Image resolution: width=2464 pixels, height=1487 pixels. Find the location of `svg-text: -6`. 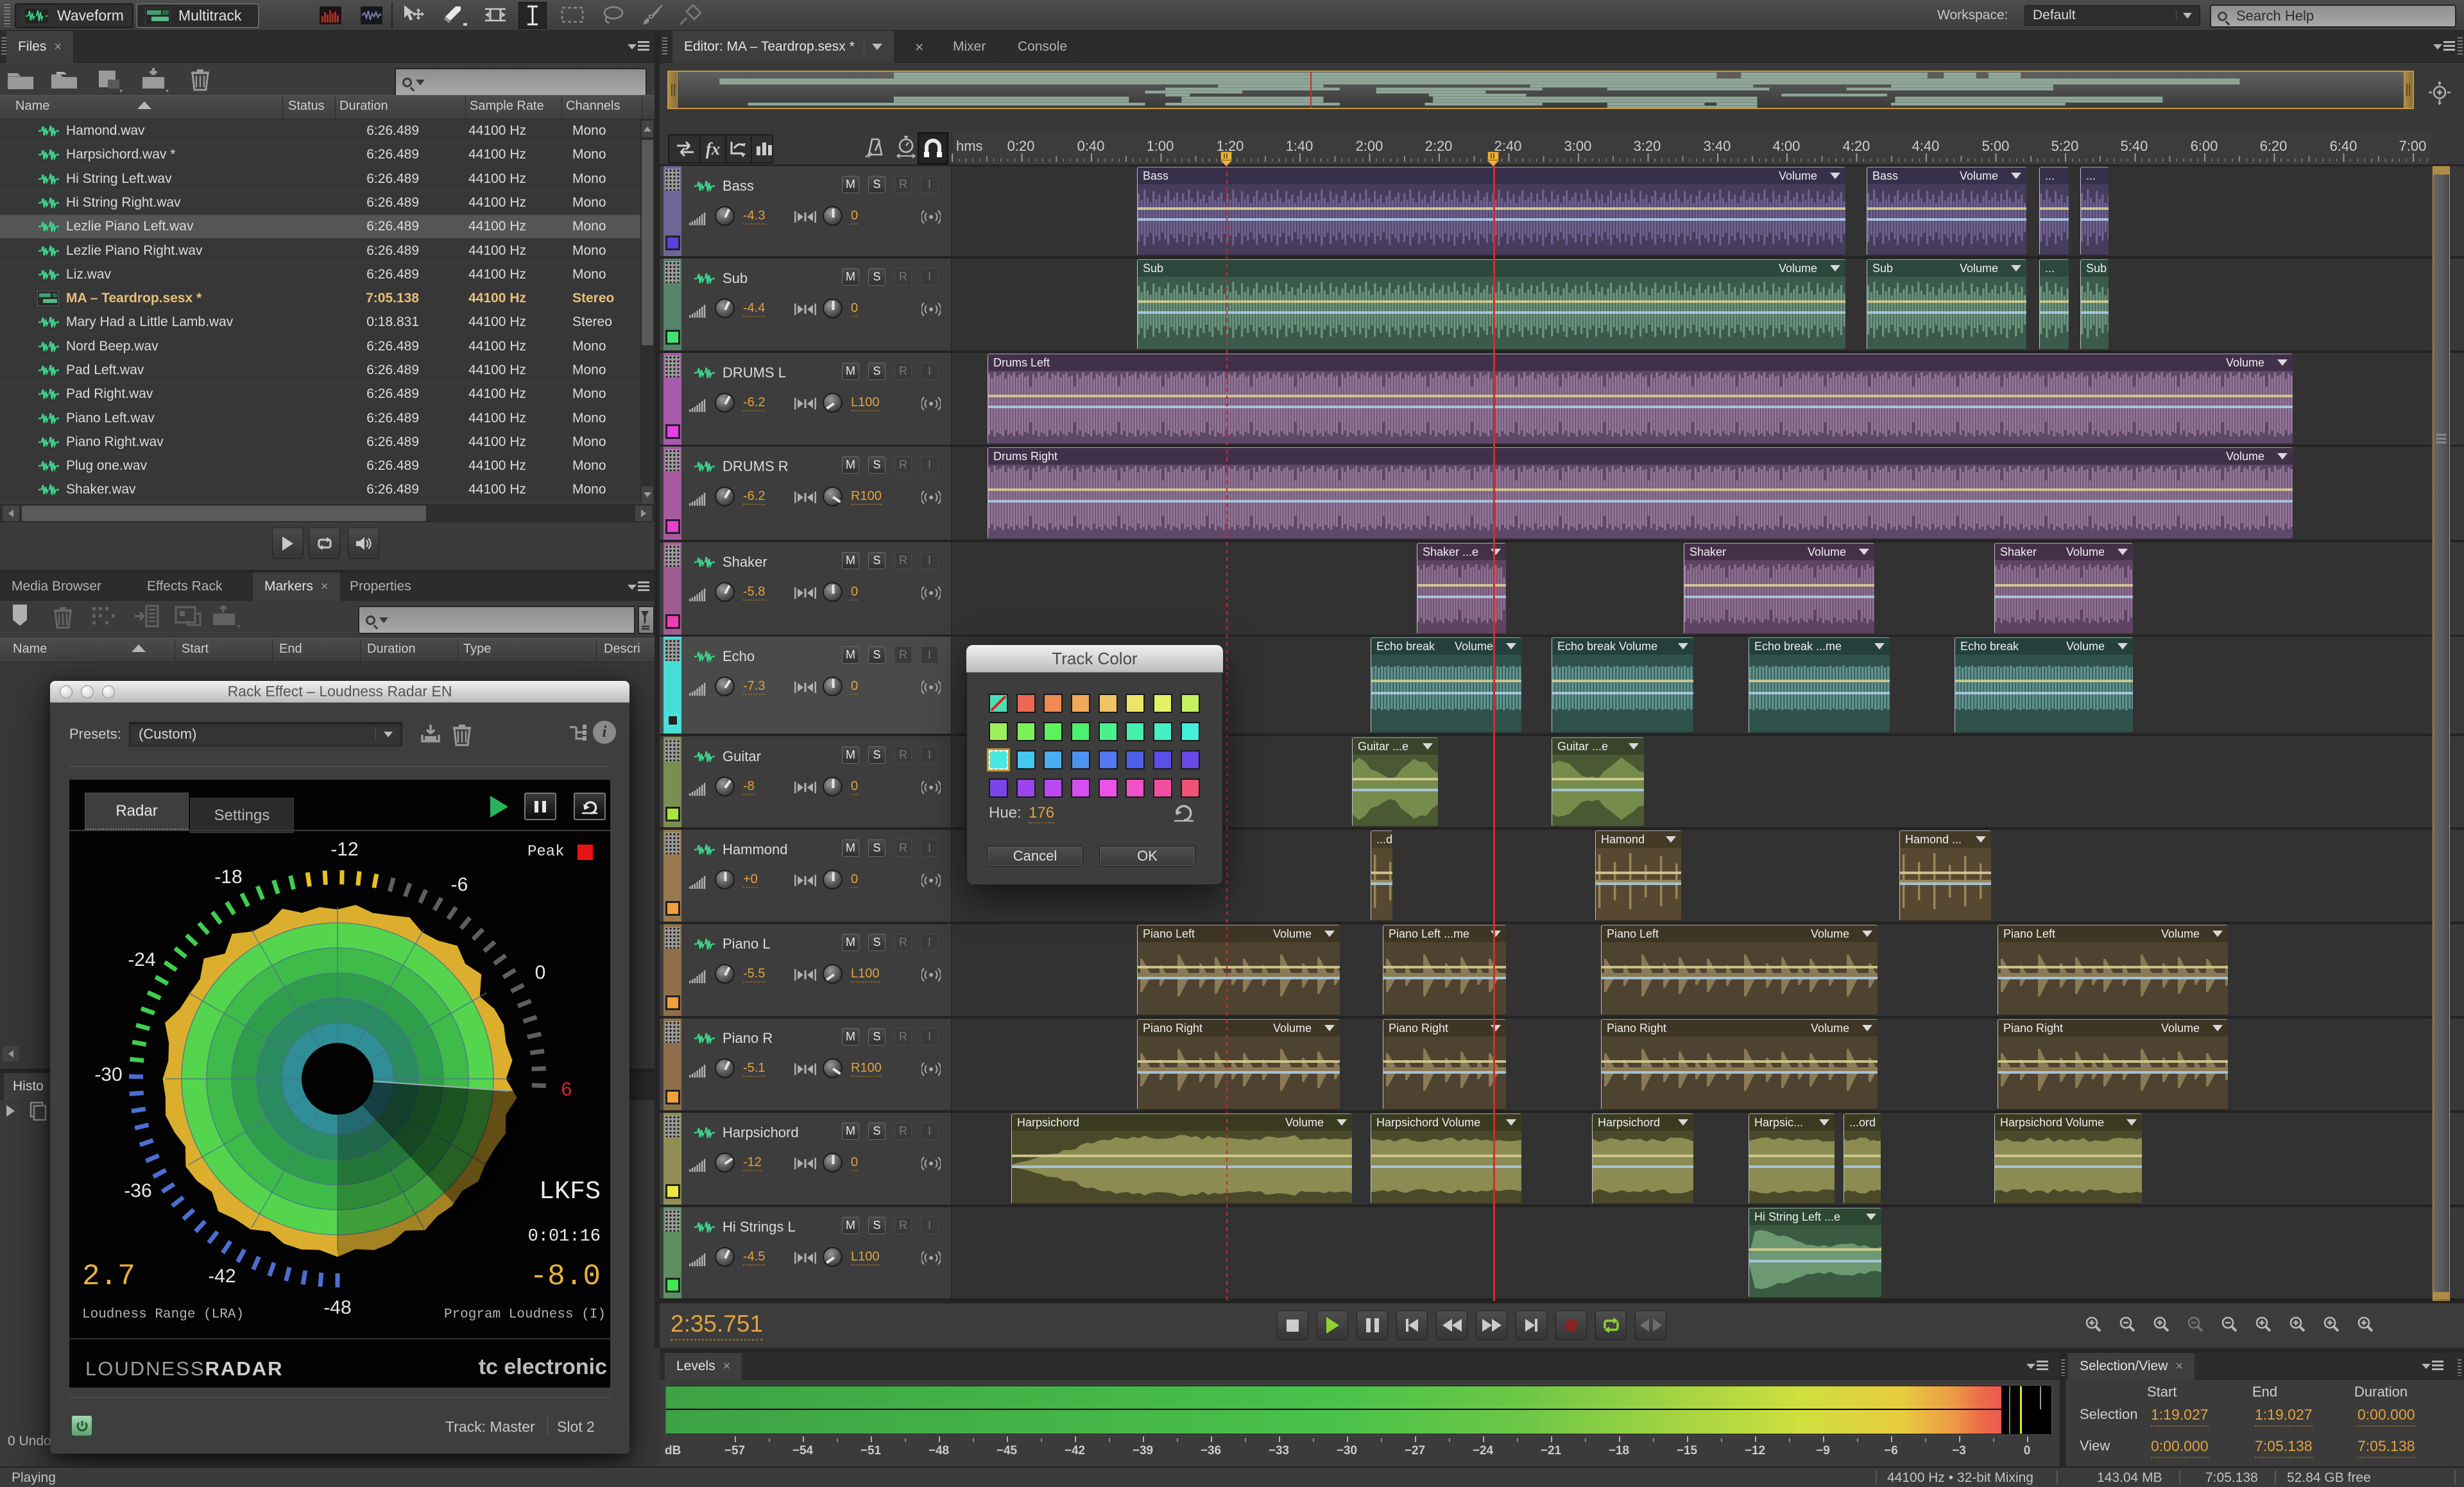

svg-text: -6 is located at coordinates (460, 885).